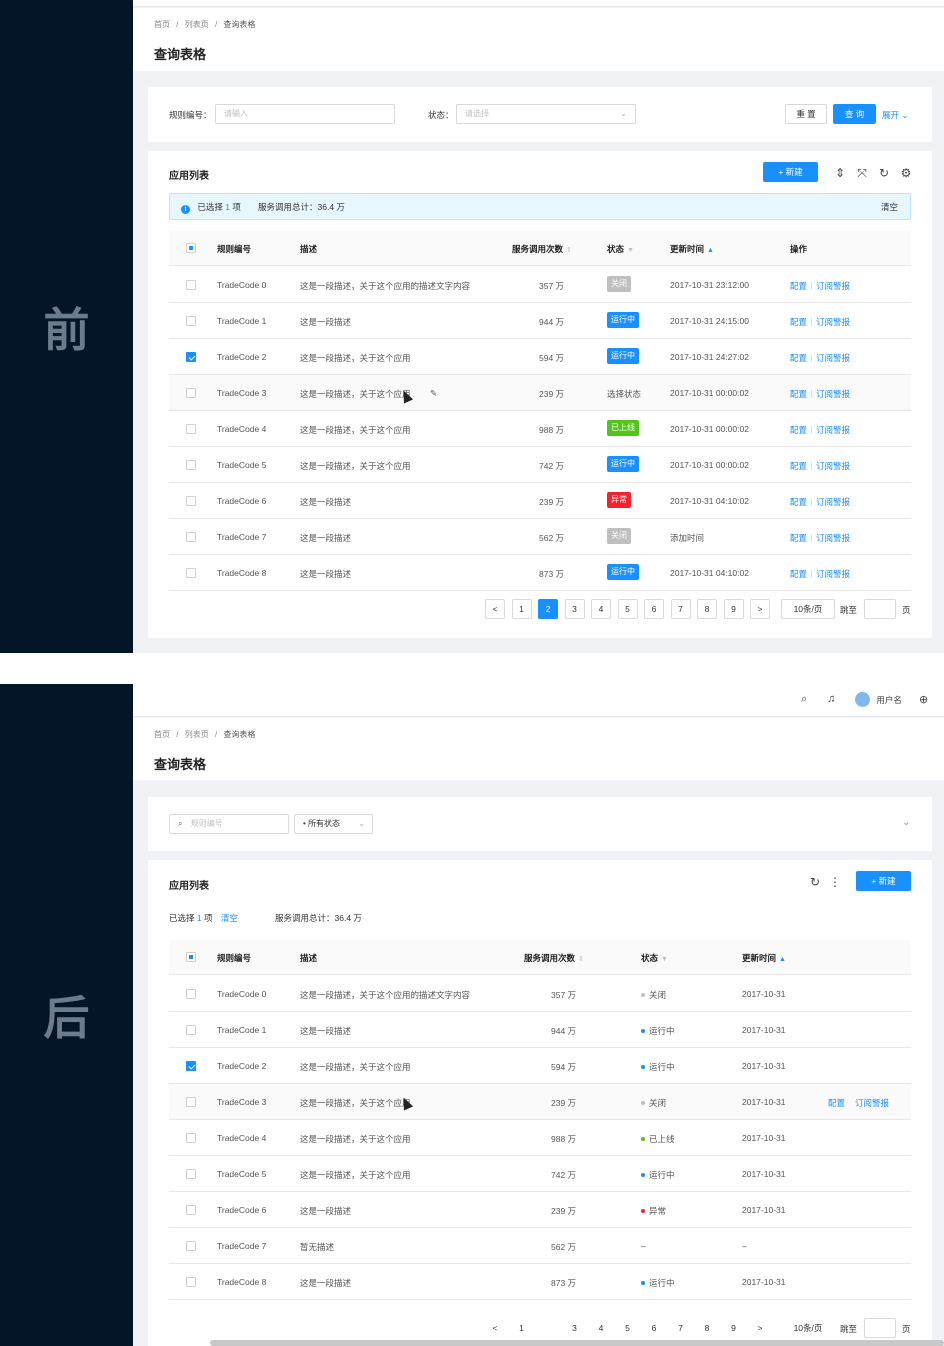 The height and width of the screenshot is (1346, 944). I want to click on search-icon: ⌕, so click(804, 699).